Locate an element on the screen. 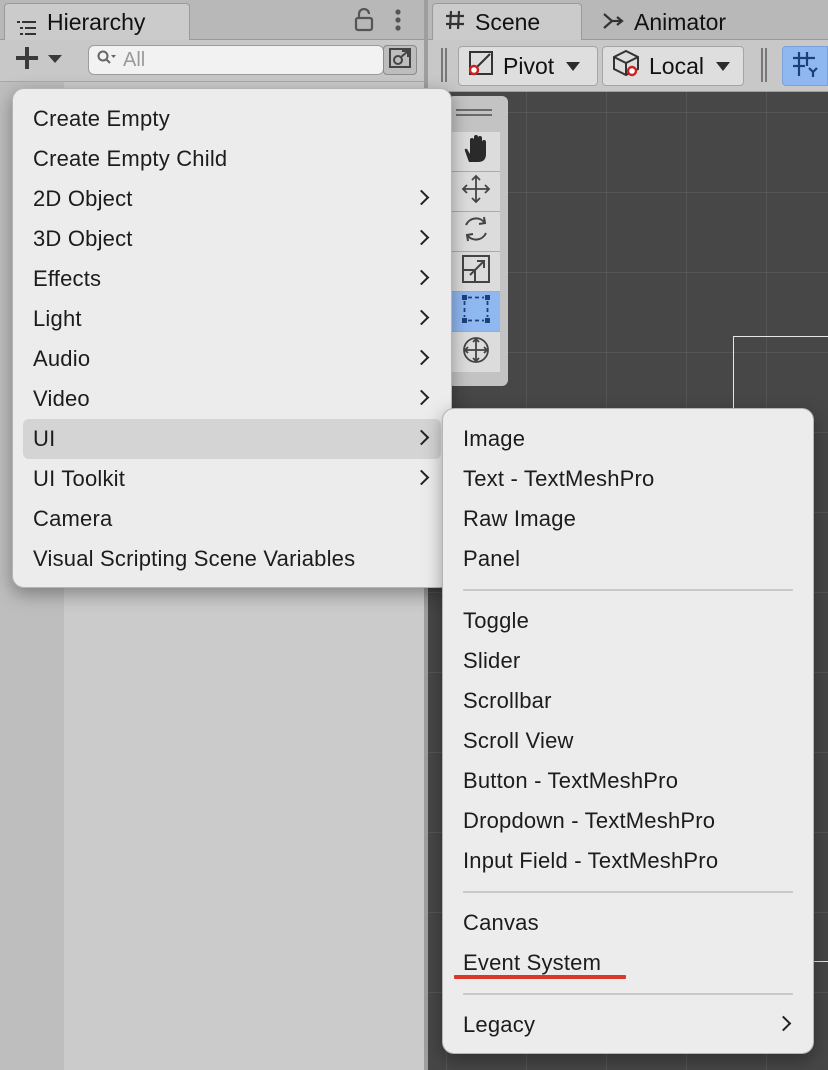  menu-item-label: Light is located at coordinates (57, 318).